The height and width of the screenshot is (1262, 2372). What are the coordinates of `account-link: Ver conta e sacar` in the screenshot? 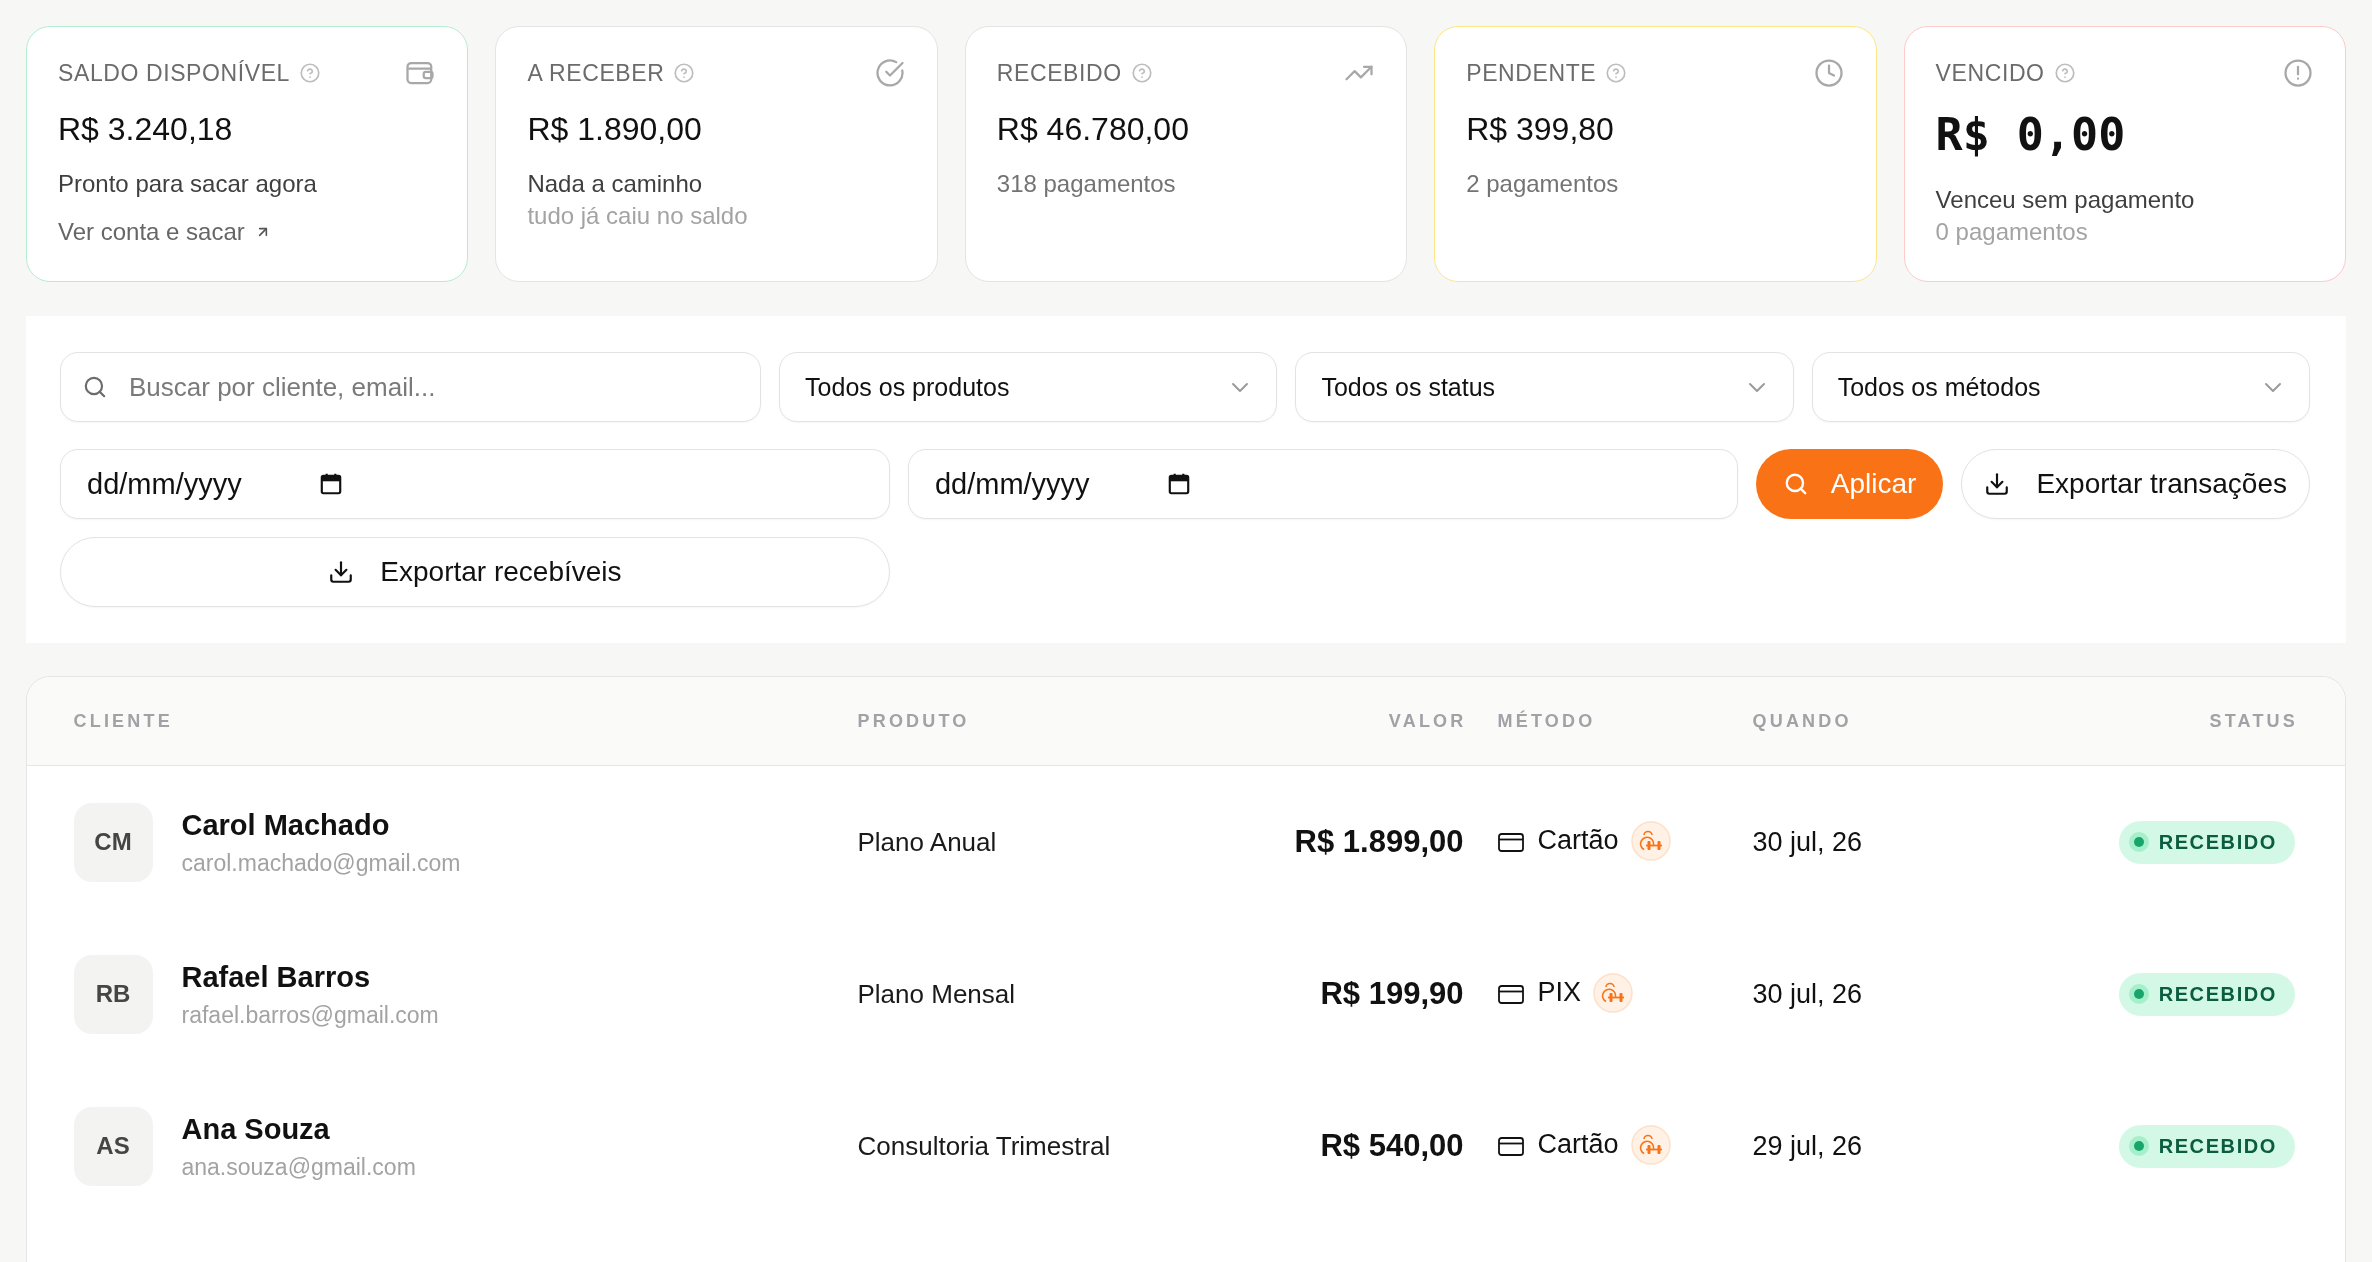 It's located at (164, 232).